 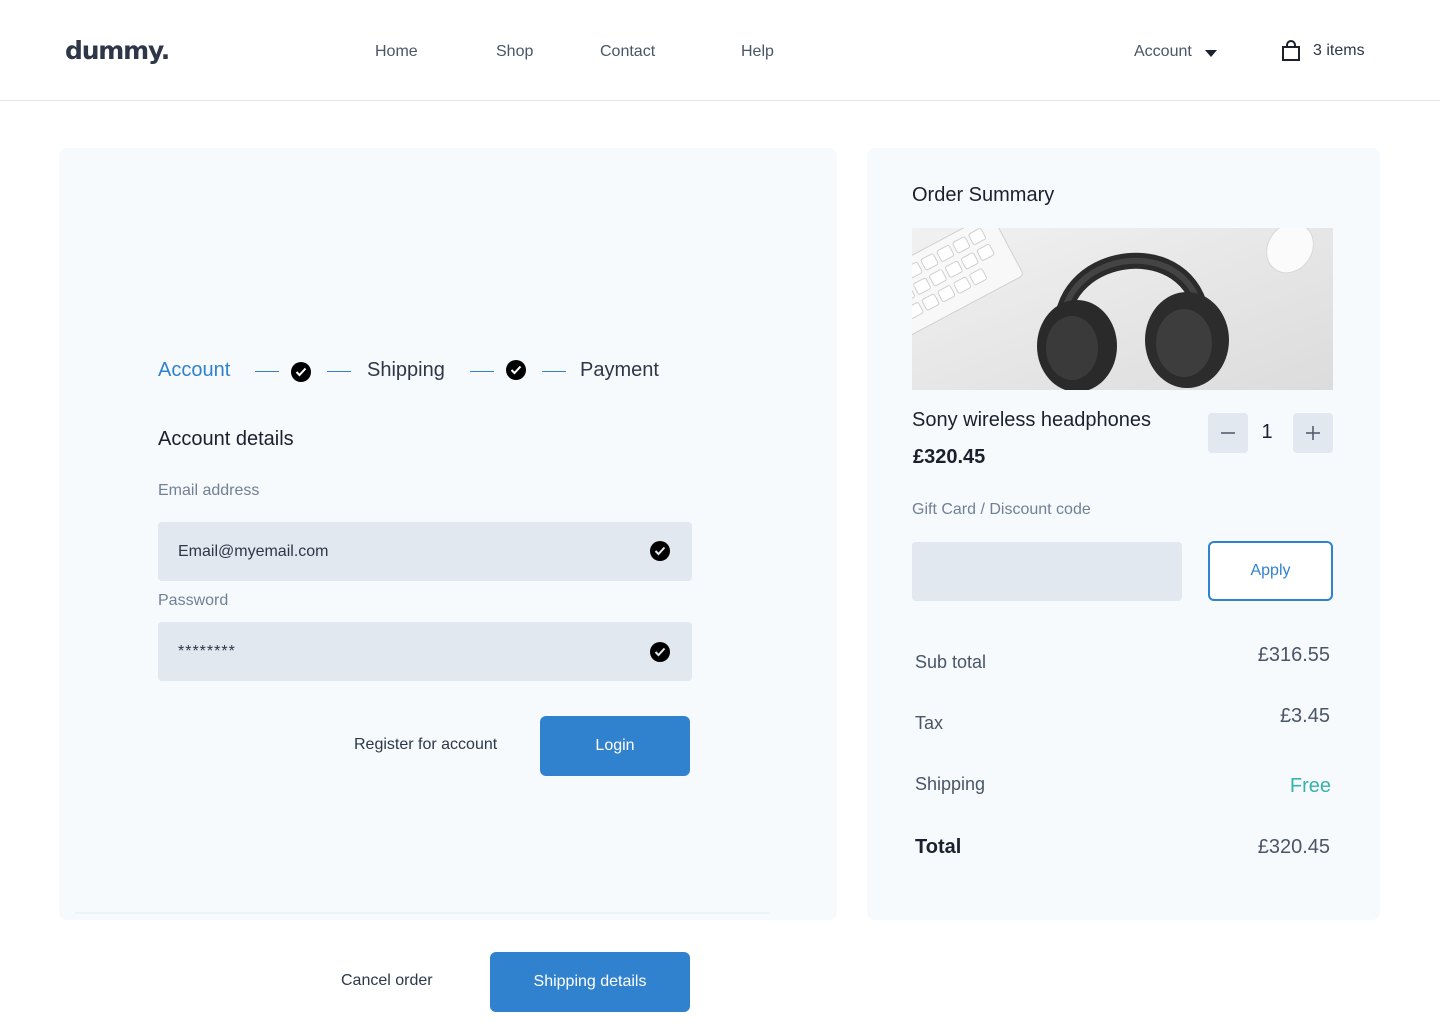 I want to click on order-summary-heading: Order Summary, so click(x=983, y=195).